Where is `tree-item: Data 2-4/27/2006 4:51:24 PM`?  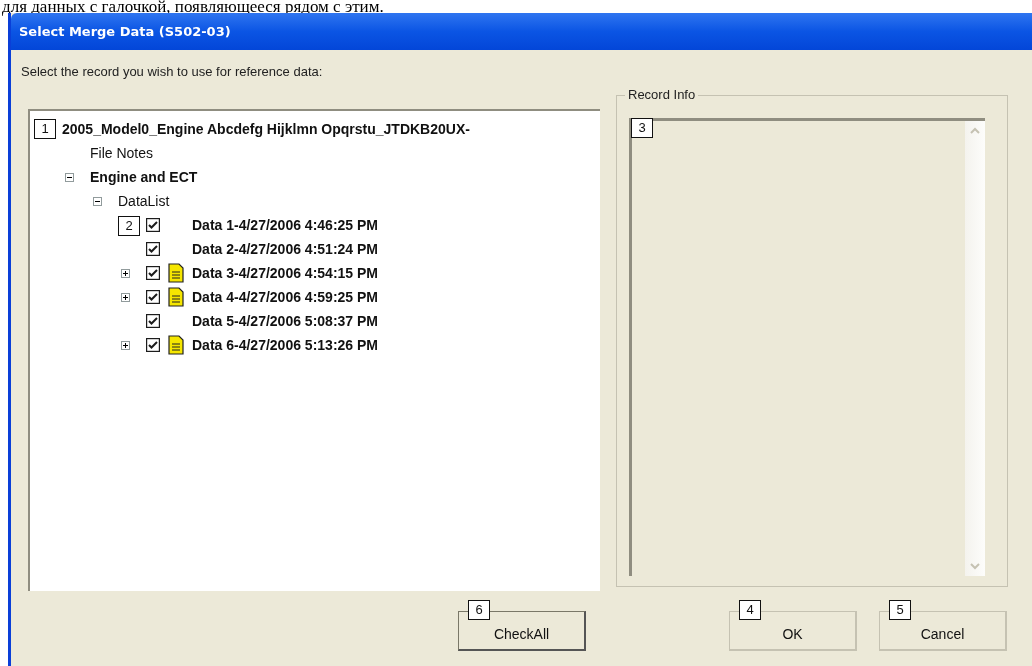
tree-item: Data 2-4/27/2006 4:51:24 PM is located at coordinates (285, 249).